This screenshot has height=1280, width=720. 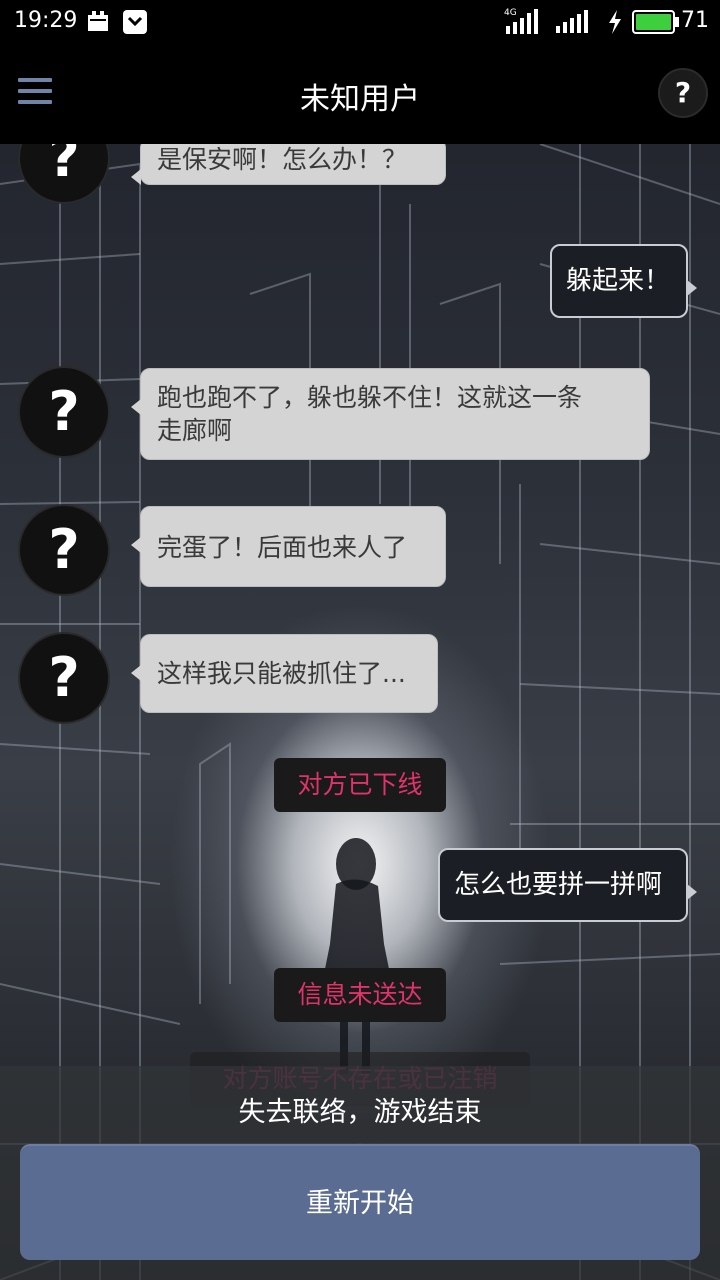 I want to click on message-incoming: 跑也跑不了，躲也躲不住！这就这一条 走廊啊, so click(x=390, y=414).